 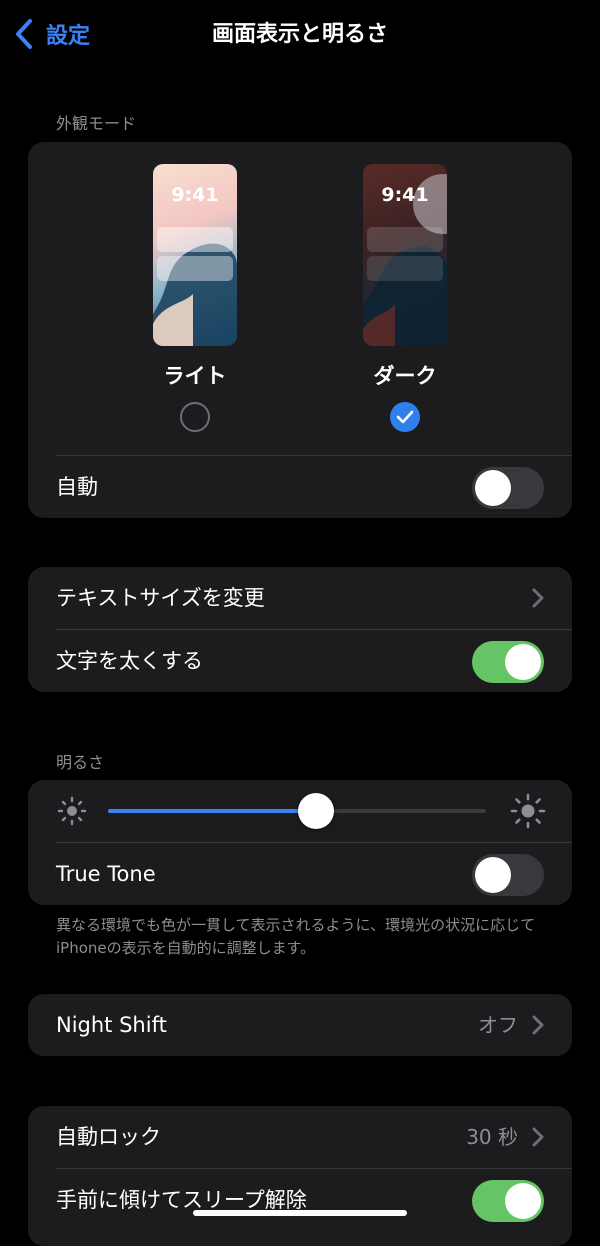 What do you see at coordinates (111, 1025) in the screenshot?
I see `night-shift-label: Night Shift` at bounding box center [111, 1025].